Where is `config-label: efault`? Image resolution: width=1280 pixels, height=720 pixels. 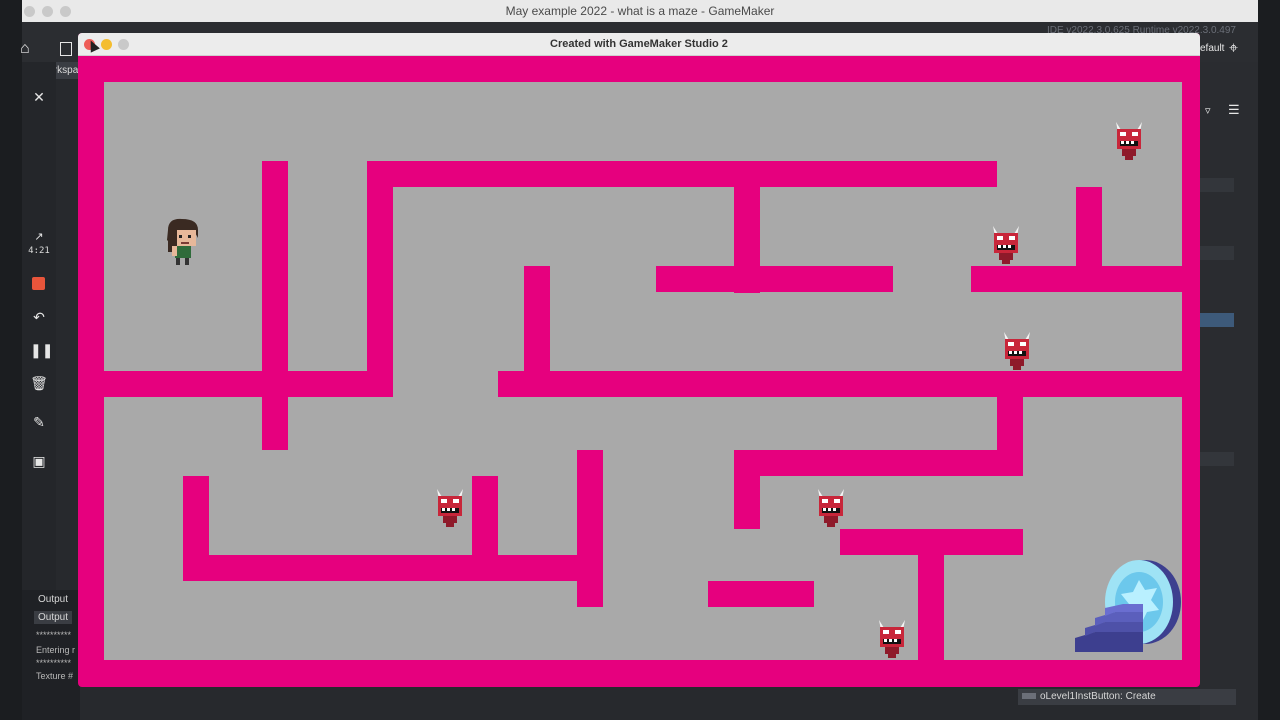
config-label: efault is located at coordinates (1212, 48).